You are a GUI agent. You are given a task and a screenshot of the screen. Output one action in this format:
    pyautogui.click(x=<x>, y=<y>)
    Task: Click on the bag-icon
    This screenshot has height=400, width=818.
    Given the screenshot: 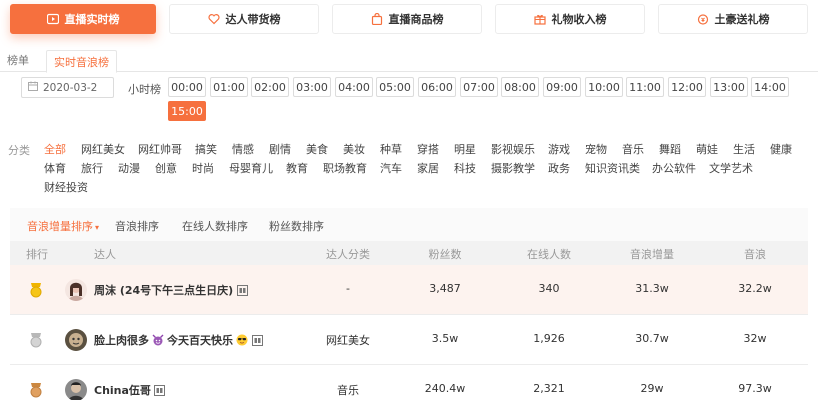 What is the action you would take?
    pyautogui.click(x=377, y=19)
    